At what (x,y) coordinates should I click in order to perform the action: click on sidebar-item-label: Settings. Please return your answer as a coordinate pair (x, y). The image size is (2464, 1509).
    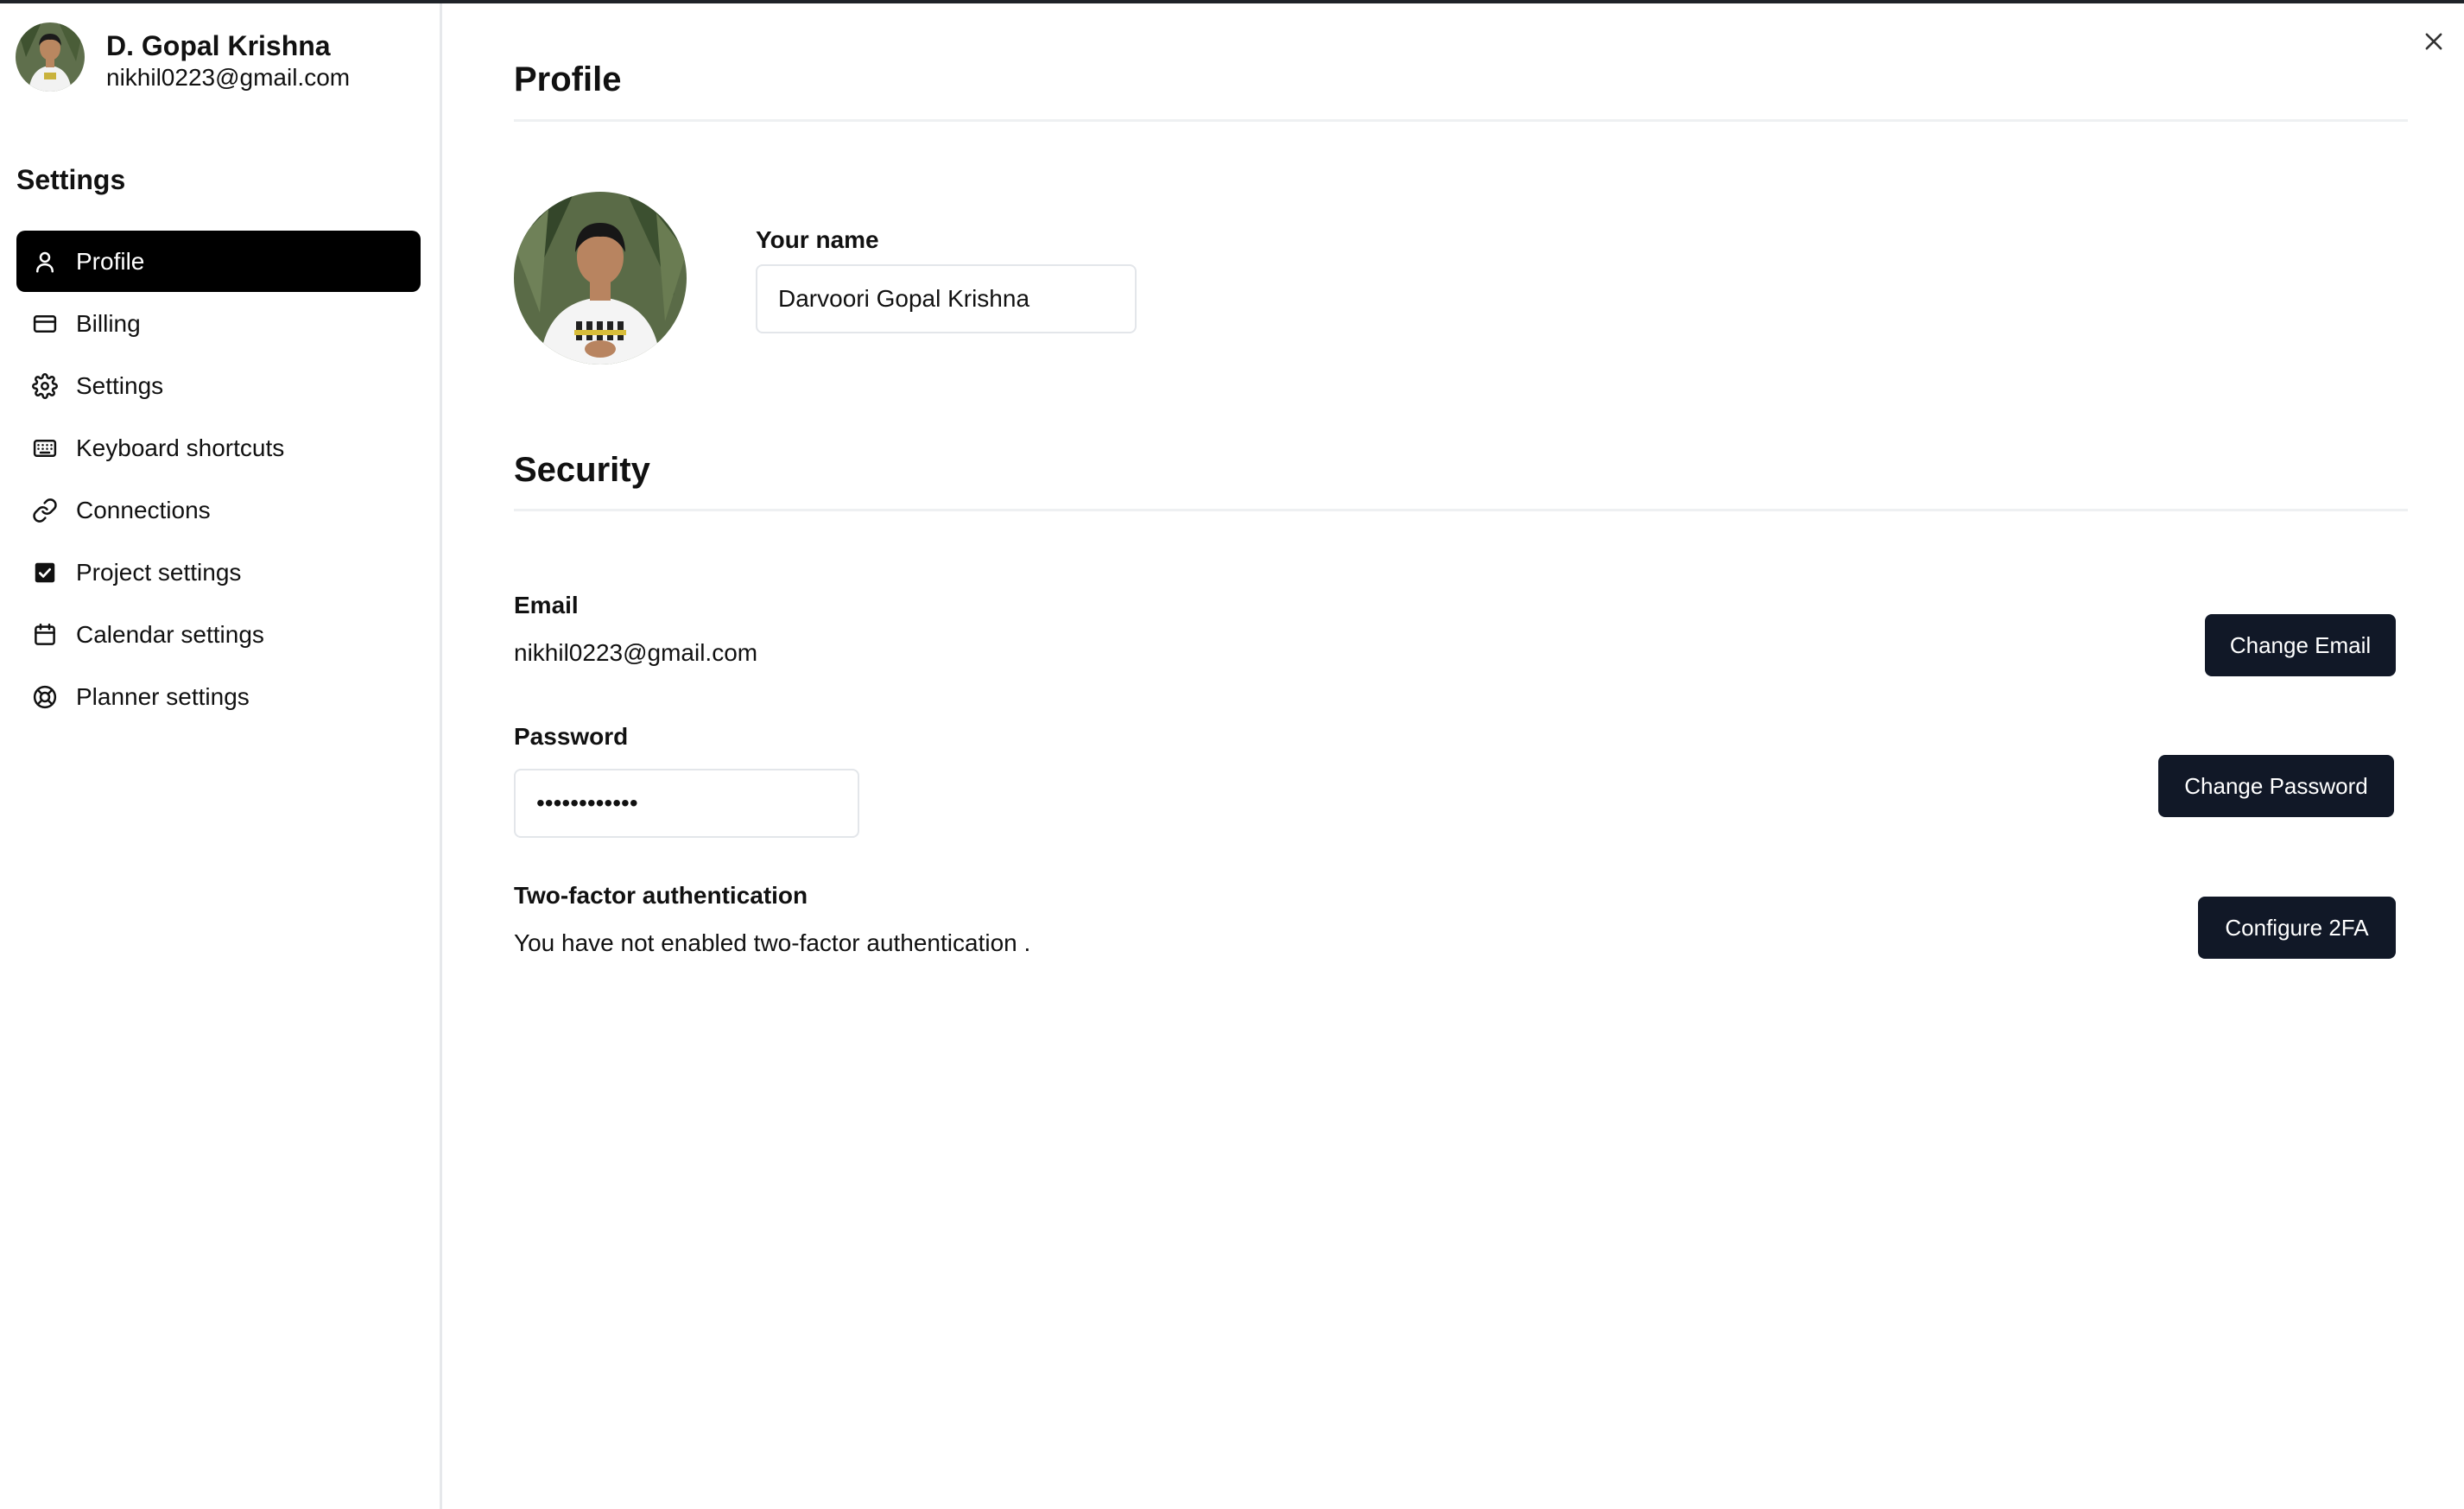
    Looking at the image, I should click on (120, 385).